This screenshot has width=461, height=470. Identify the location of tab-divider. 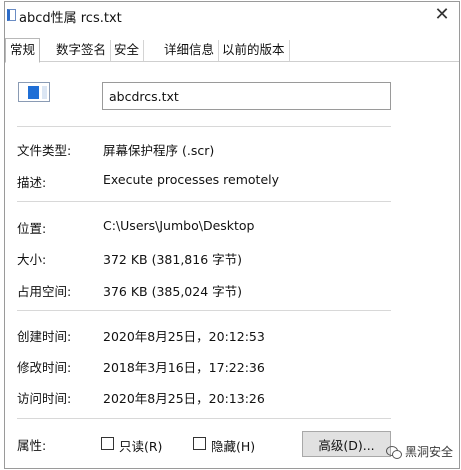
(232, 61).